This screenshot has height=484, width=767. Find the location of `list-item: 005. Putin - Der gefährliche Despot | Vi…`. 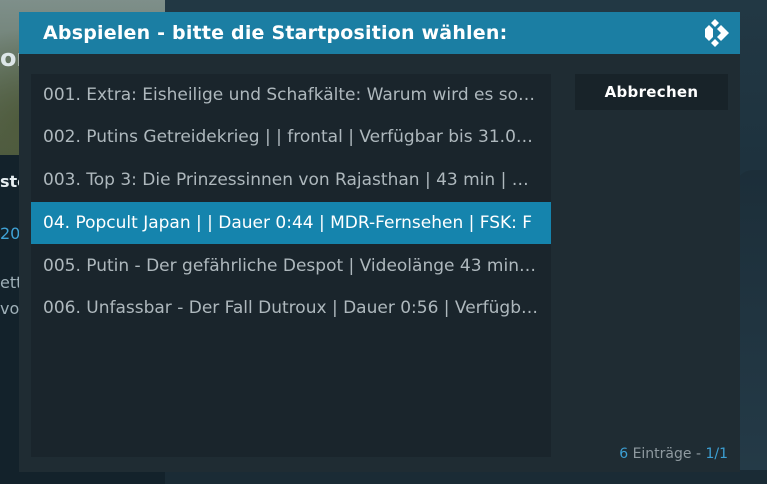

list-item: 005. Putin - Der gefährliche Despot | Vi… is located at coordinates (291, 266).